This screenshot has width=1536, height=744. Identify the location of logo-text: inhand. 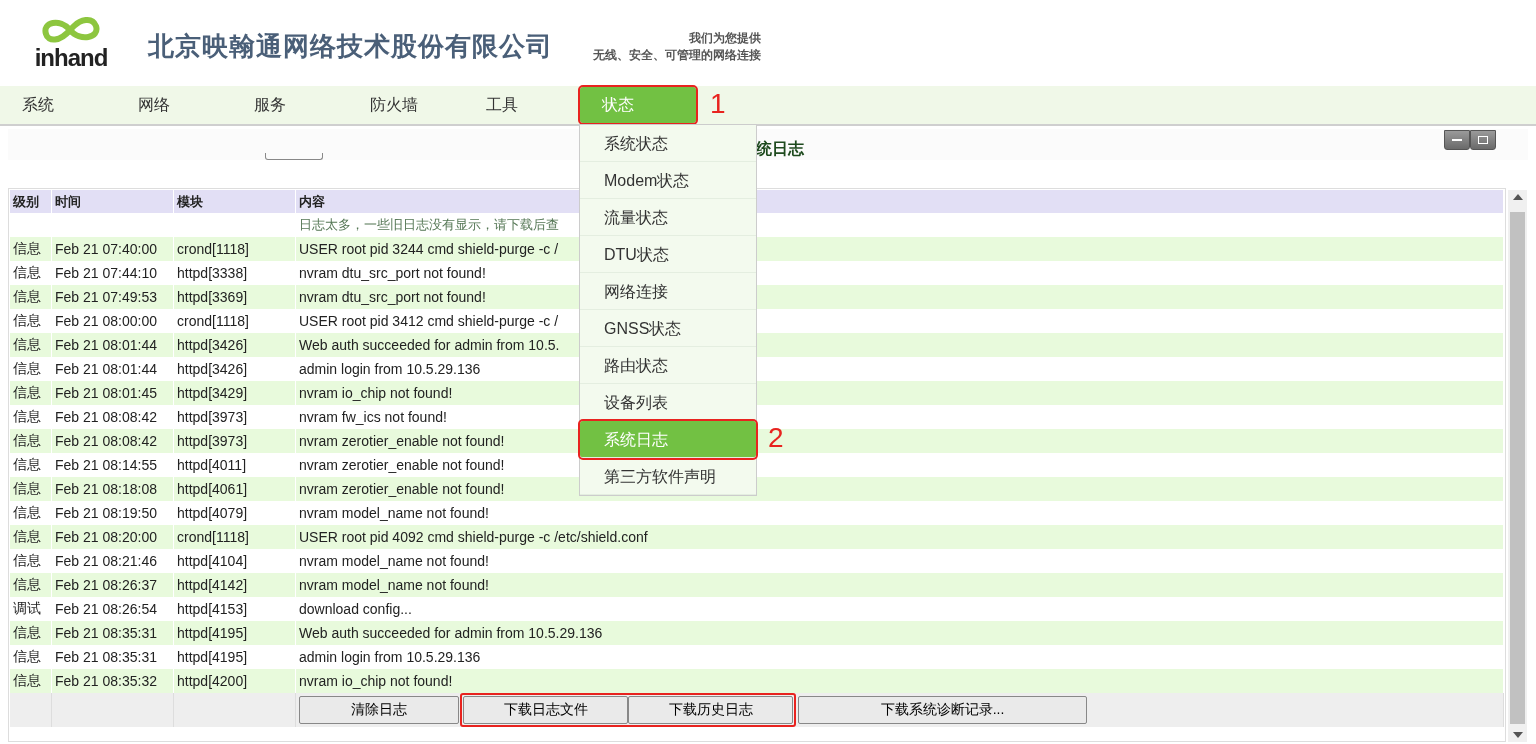
(71, 58).